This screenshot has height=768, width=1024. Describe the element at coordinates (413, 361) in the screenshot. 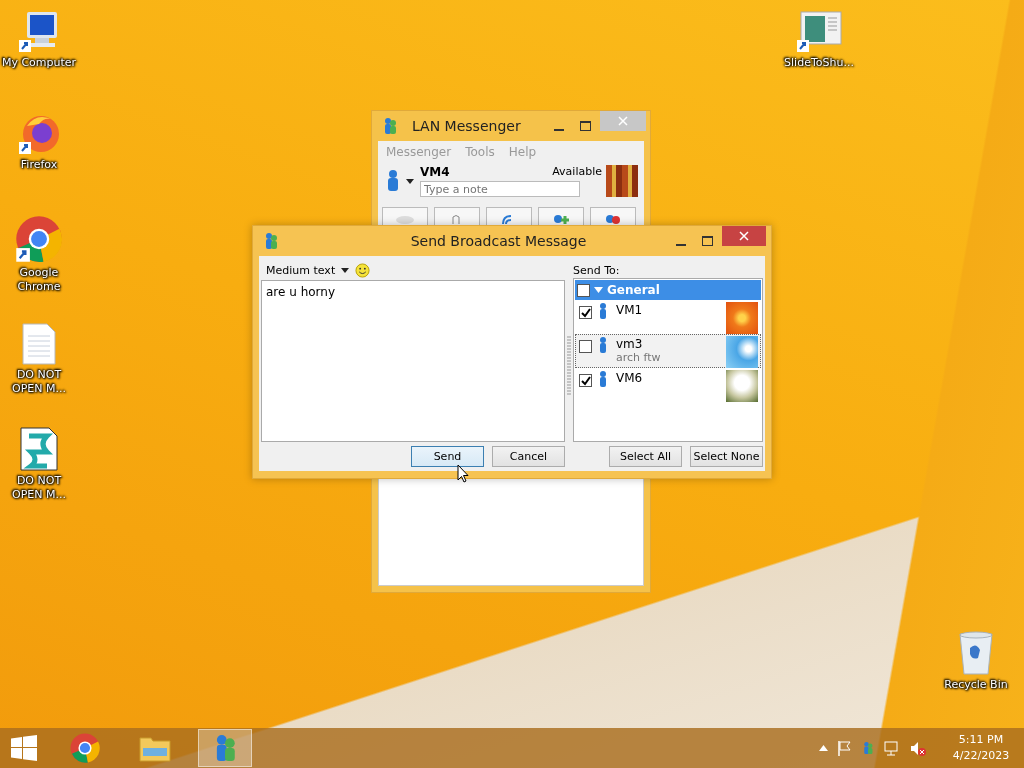

I see `message-field: are u horny` at that location.